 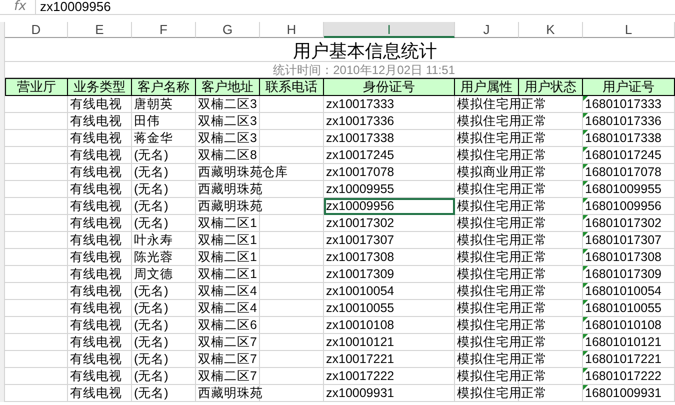 I want to click on table-cell: zx10010108, so click(x=389, y=325).